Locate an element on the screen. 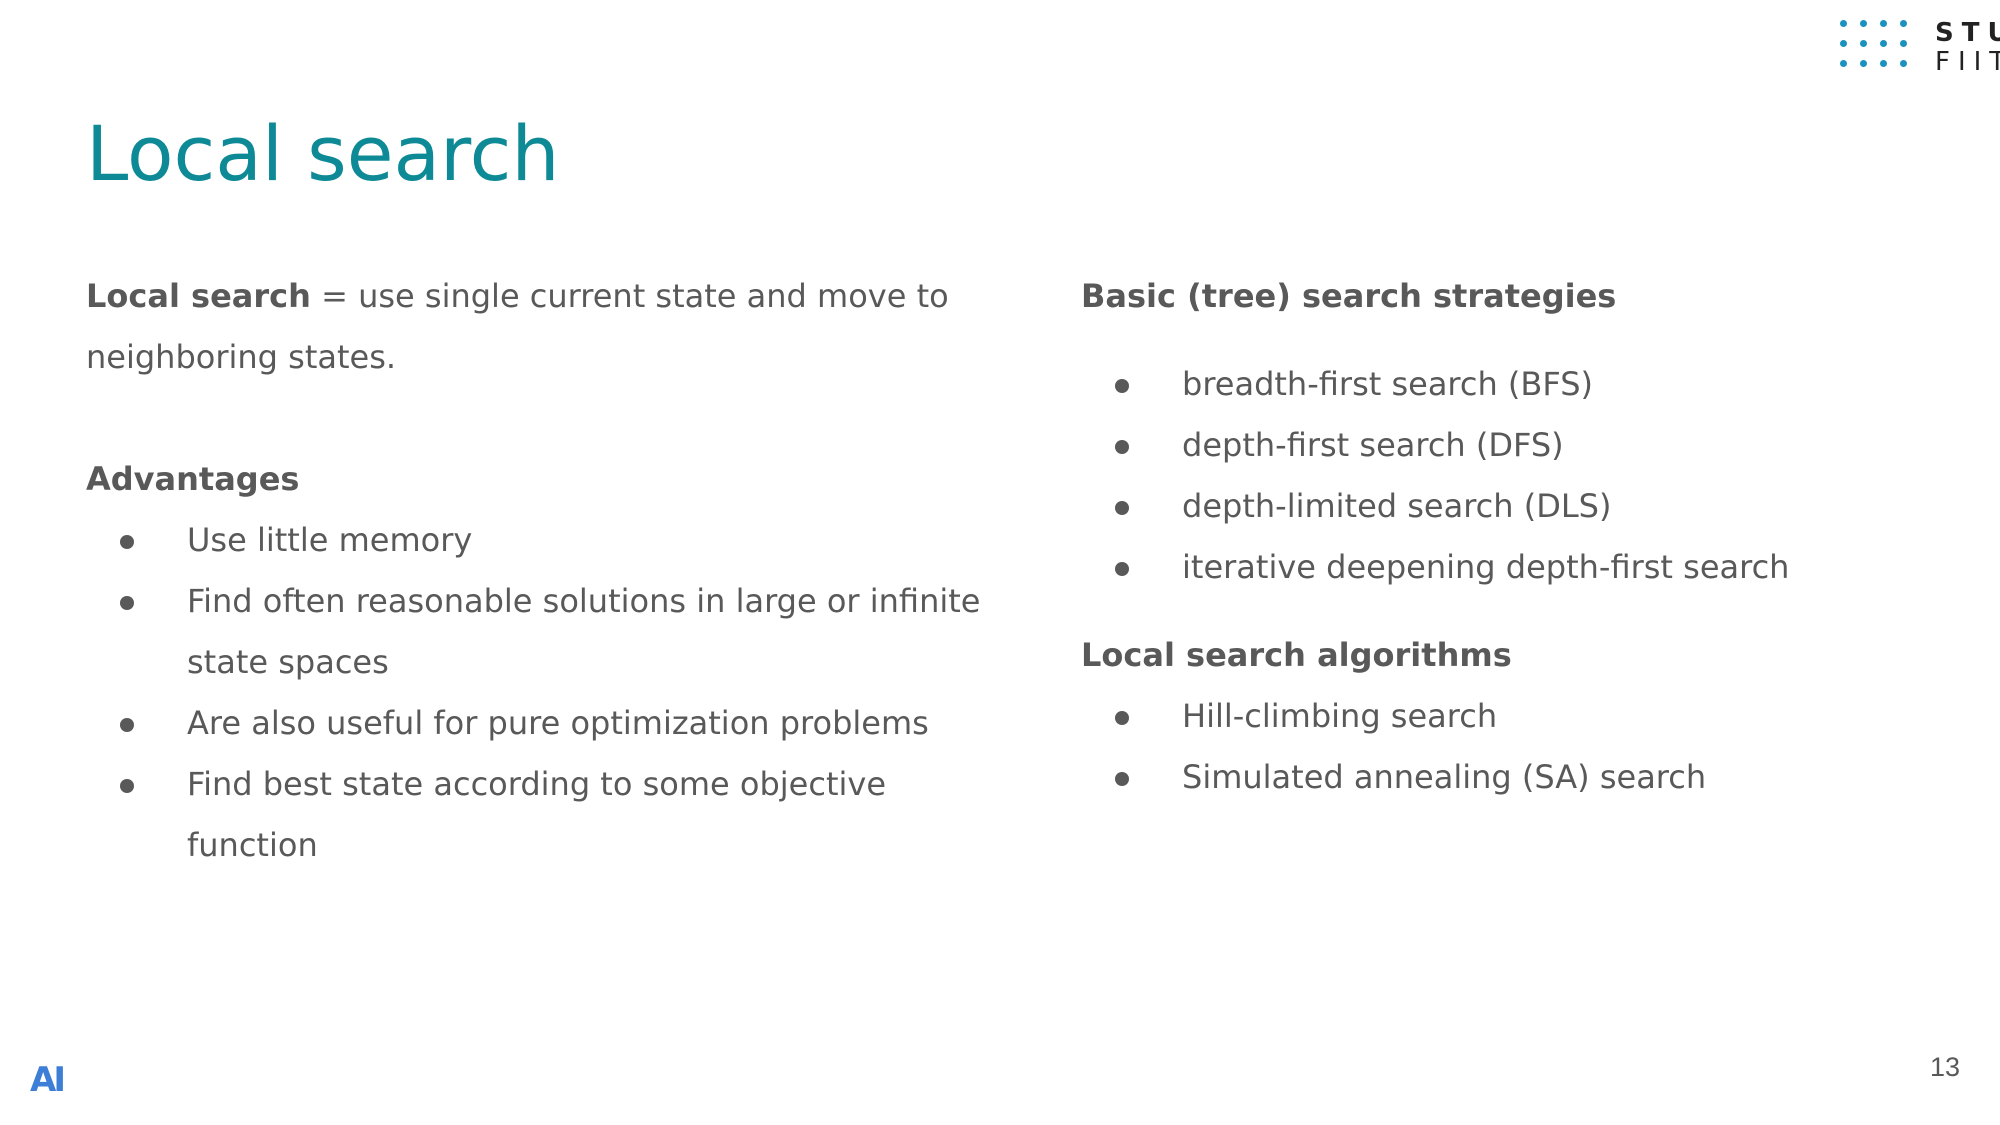 The image size is (2000, 1125). list-item-text: depth-limited search (DLS) is located at coordinates (1397, 506).